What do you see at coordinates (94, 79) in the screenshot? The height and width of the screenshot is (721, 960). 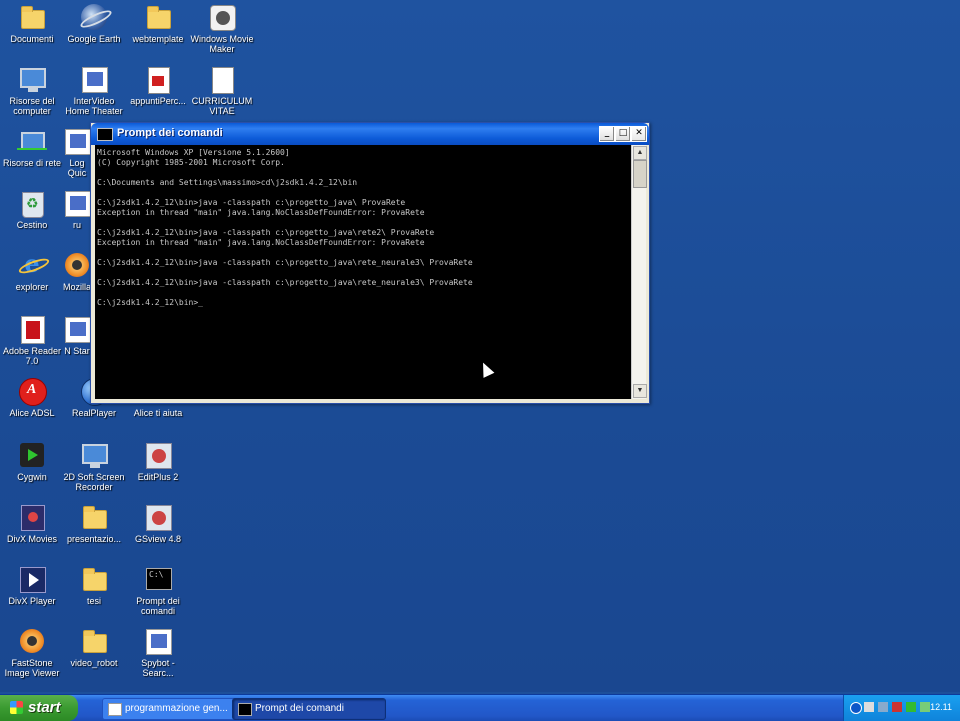 I see `intervideo-icon` at bounding box center [94, 79].